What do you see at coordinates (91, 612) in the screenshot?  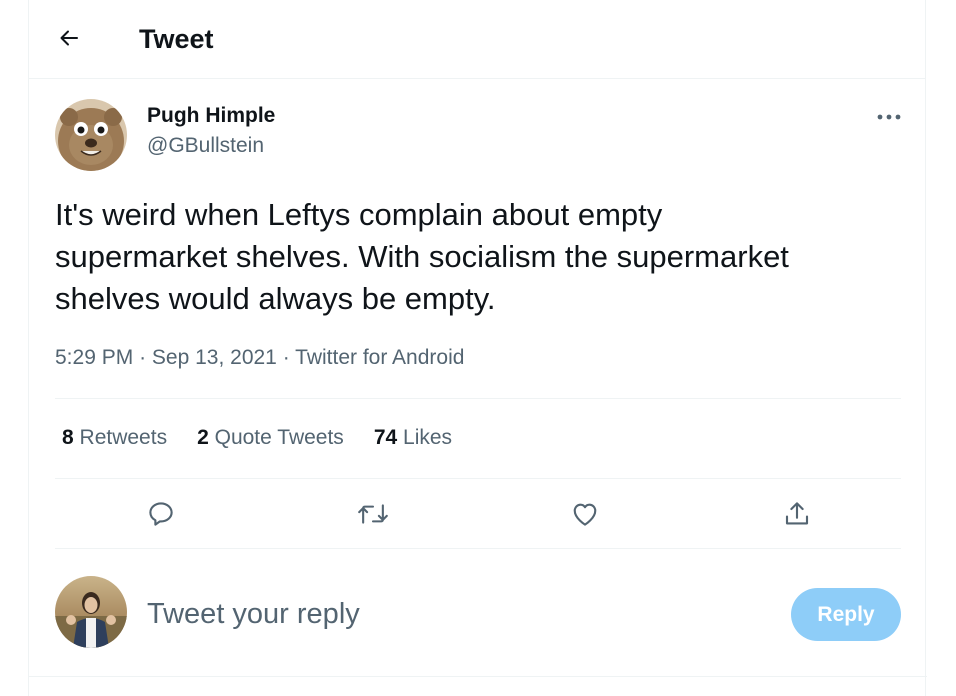 I see `user-avatar` at bounding box center [91, 612].